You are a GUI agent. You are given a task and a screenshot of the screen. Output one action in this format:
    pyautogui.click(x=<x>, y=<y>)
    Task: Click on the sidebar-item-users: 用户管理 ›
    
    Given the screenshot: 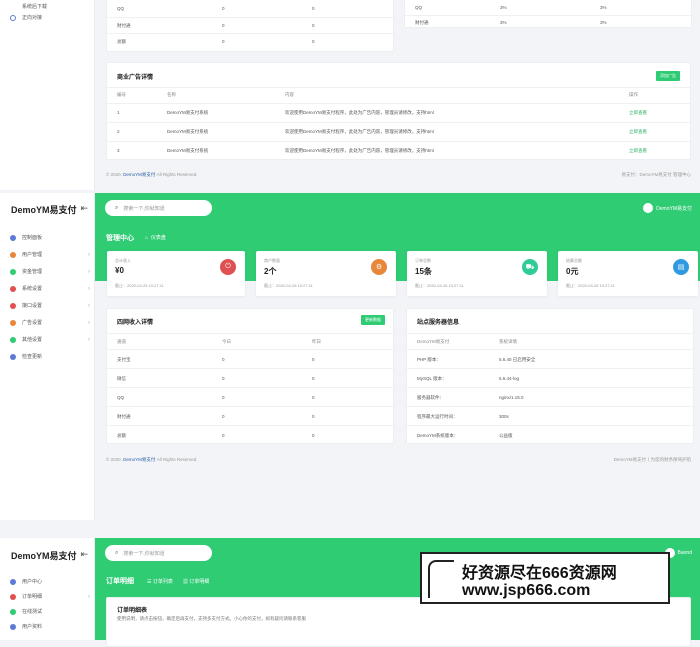 What is the action you would take?
    pyautogui.click(x=50, y=254)
    